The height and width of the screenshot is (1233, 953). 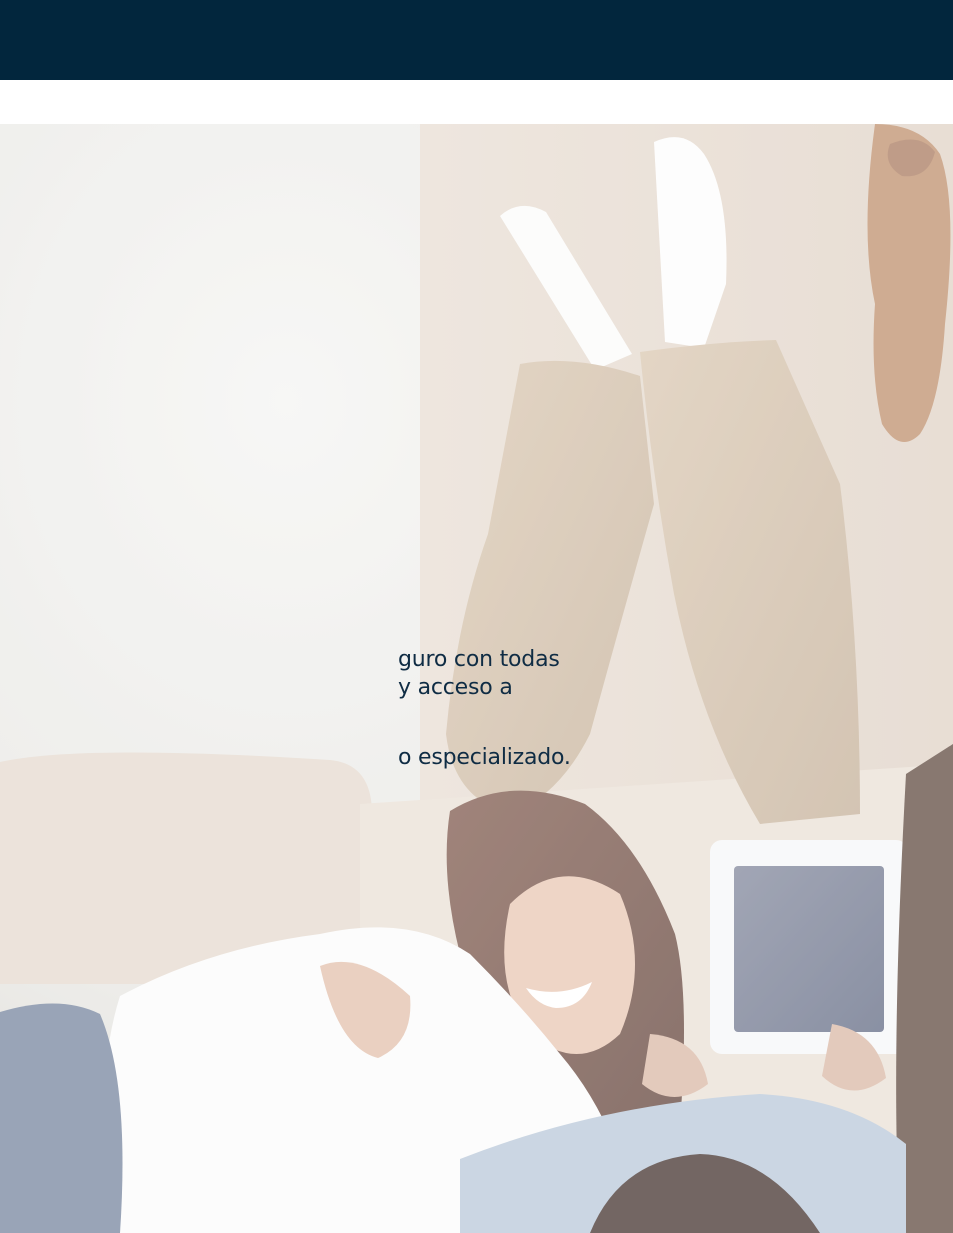 I want to click on hero-text-line: guro con todas, so click(x=479, y=659).